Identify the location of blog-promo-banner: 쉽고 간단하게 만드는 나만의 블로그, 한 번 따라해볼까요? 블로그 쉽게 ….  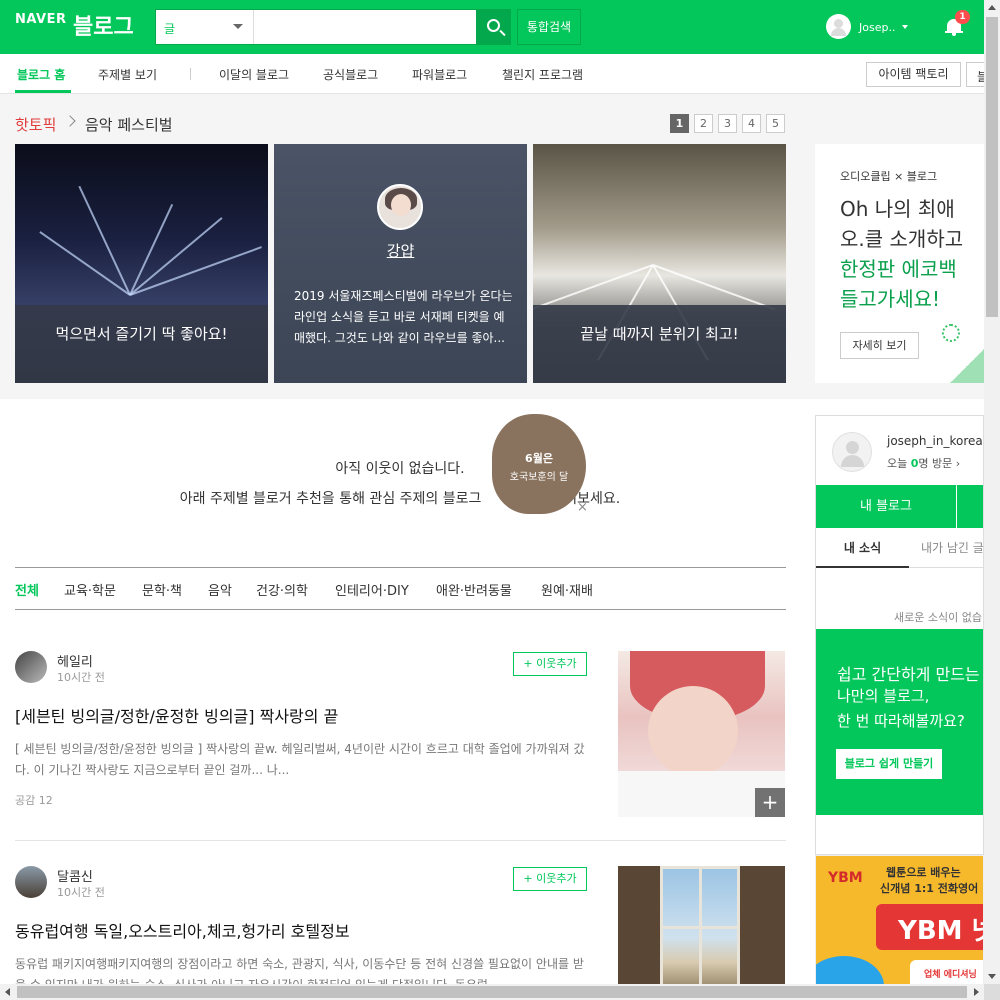
(899, 722).